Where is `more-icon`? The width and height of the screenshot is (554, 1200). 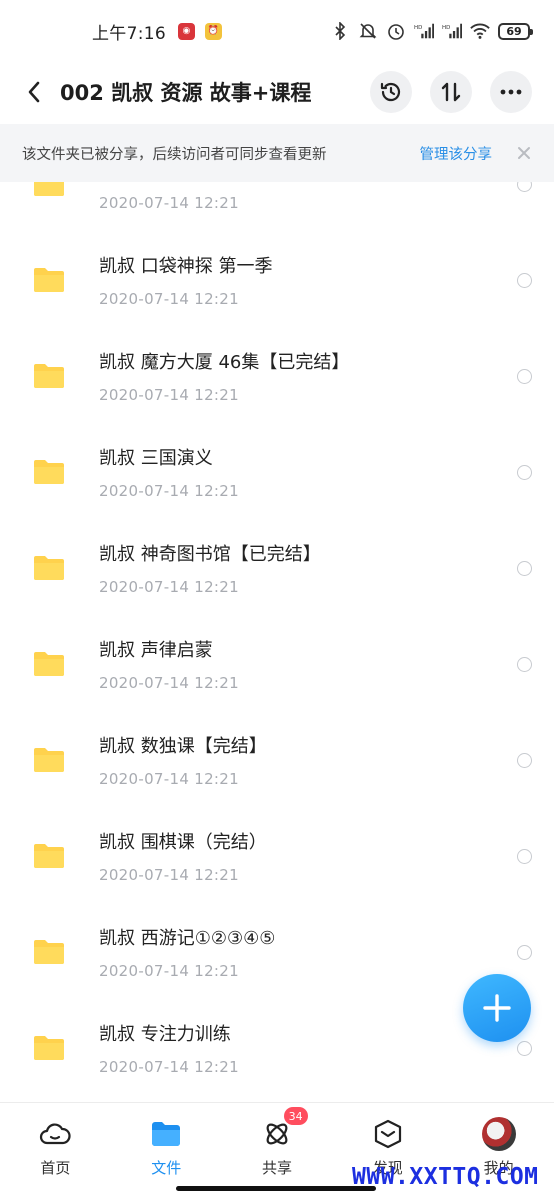
more-icon is located at coordinates (511, 92).